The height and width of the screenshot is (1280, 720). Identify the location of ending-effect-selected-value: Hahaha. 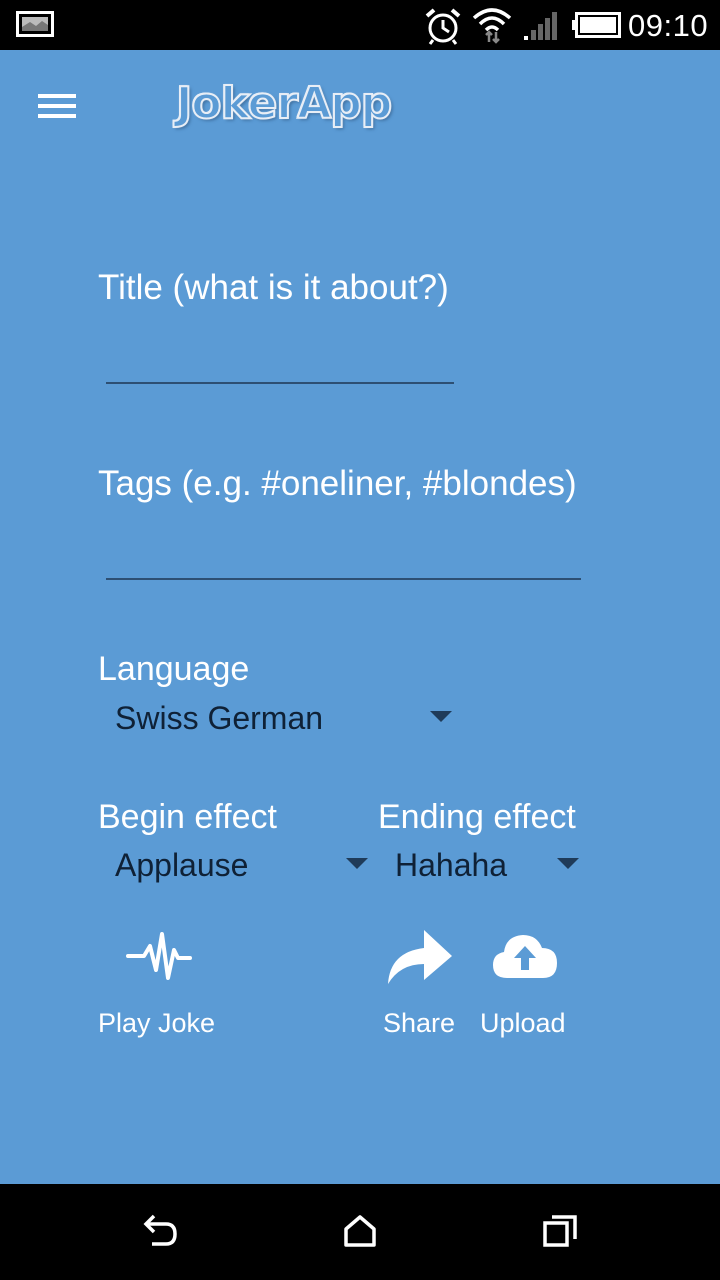
(451, 865).